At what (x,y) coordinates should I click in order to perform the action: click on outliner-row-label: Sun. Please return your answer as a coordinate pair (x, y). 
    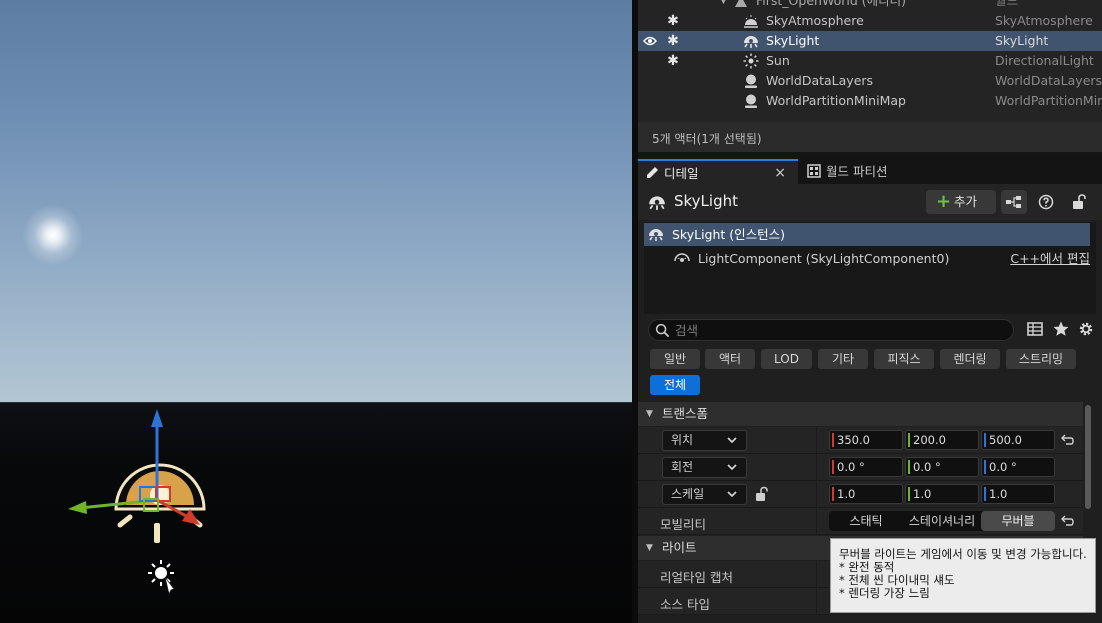
    Looking at the image, I should click on (778, 60).